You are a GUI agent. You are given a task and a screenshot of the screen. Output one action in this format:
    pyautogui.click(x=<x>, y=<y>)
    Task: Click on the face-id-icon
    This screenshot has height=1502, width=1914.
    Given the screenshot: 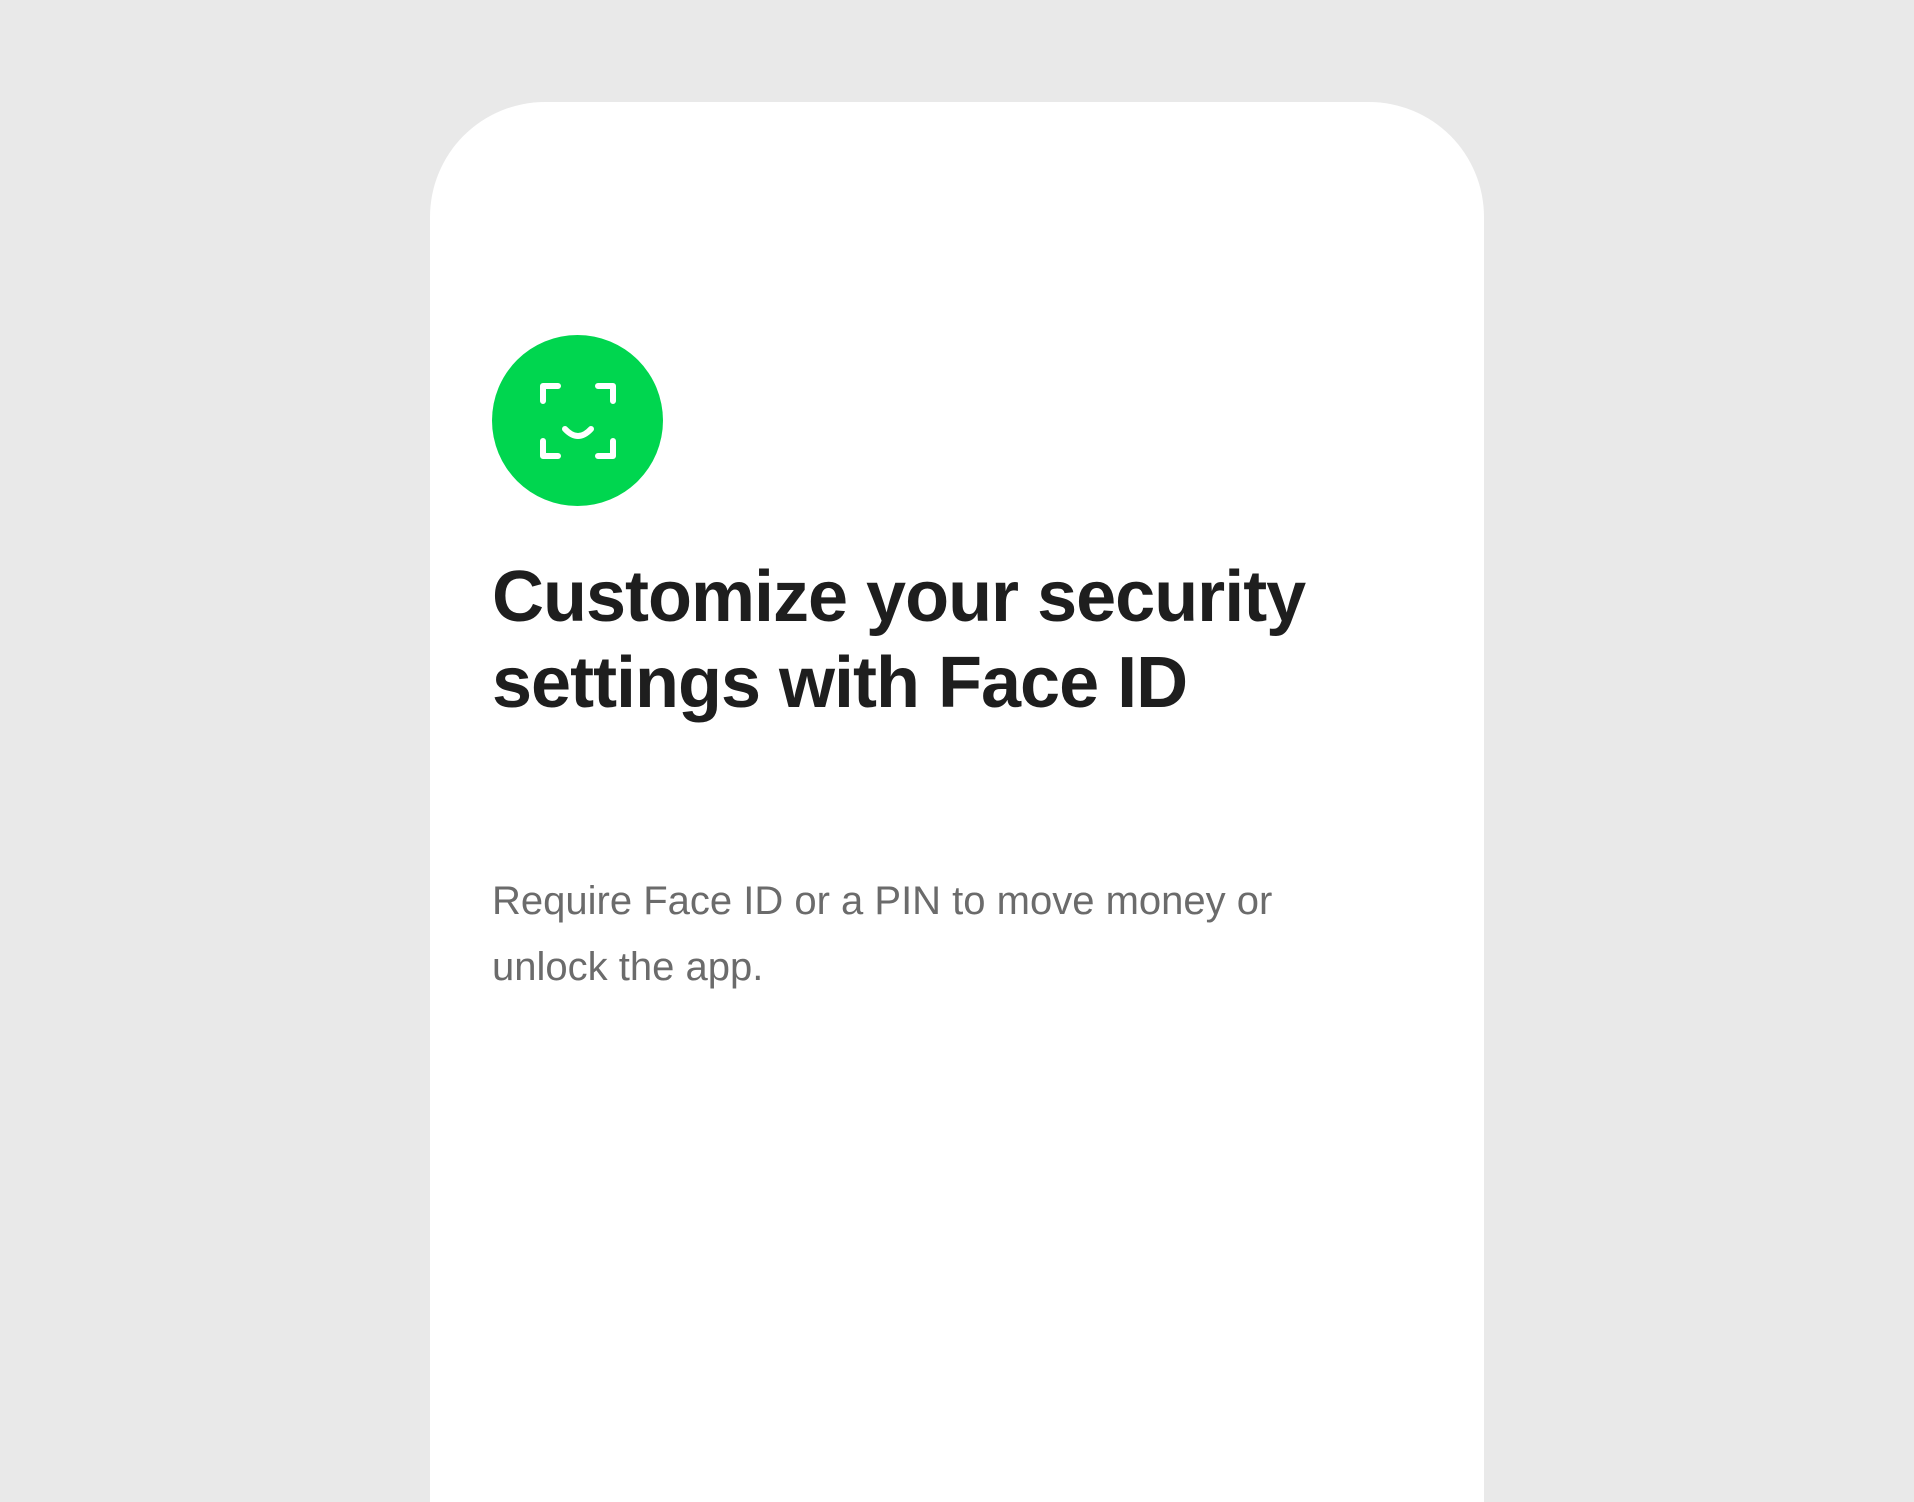 What is the action you would take?
    pyautogui.click(x=577, y=420)
    